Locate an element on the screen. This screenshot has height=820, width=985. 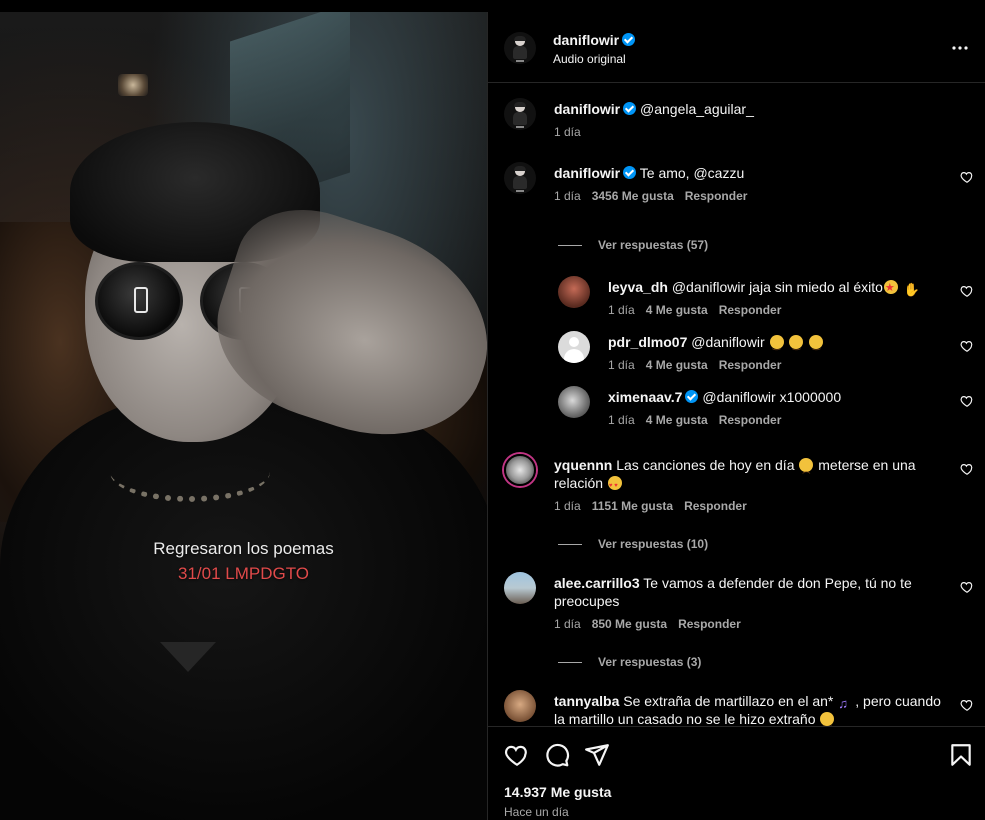
comment-likes: 850 Me gusta is located at coordinates (629, 624).